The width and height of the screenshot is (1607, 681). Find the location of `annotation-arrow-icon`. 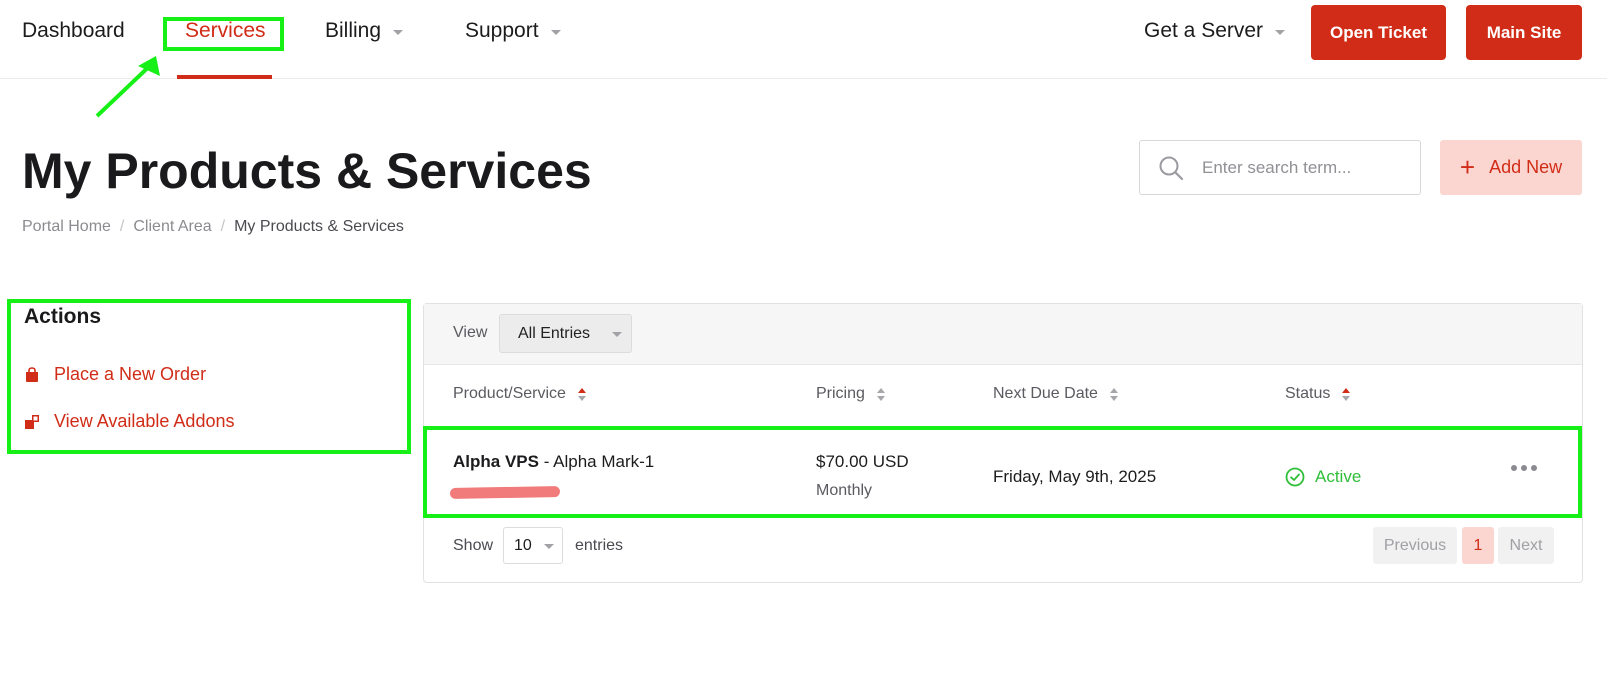

annotation-arrow-icon is located at coordinates (127, 87).